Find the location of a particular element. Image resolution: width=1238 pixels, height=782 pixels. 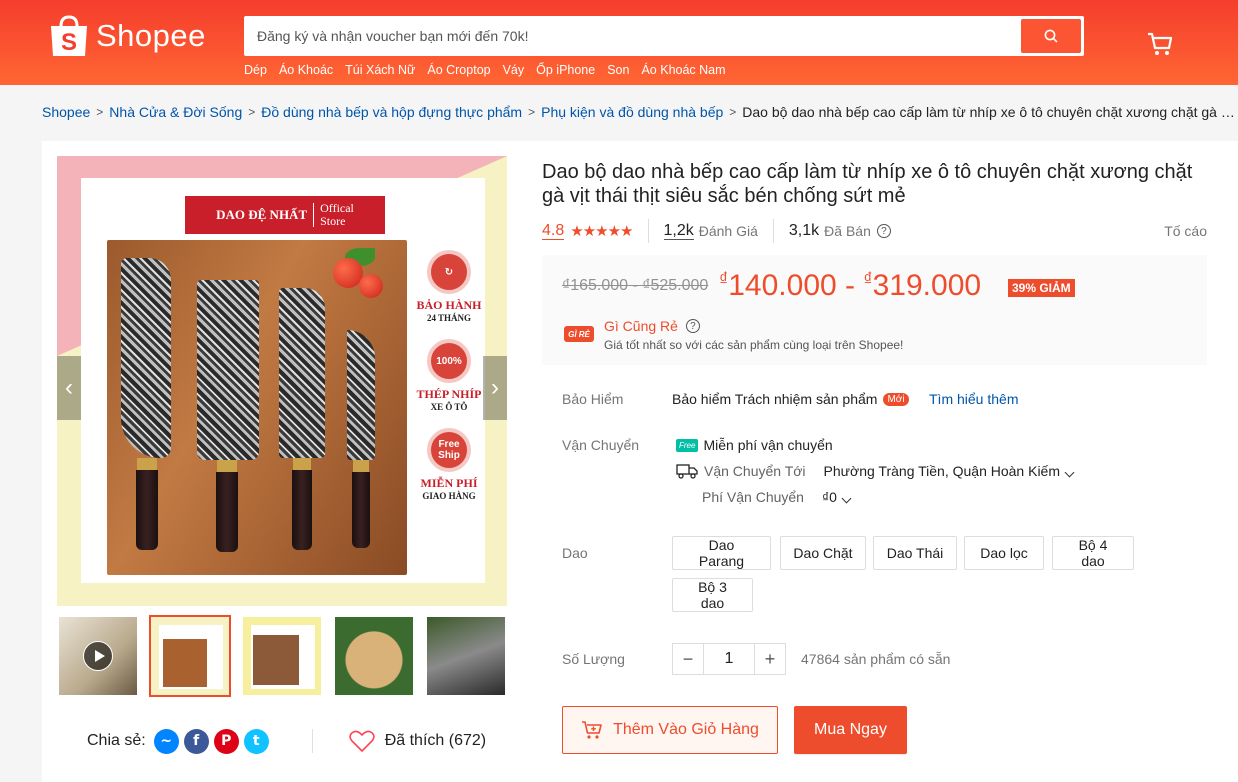

badge-steel: 100% THÉP NHÍP XE Ô TÔ is located at coordinates (449, 375).